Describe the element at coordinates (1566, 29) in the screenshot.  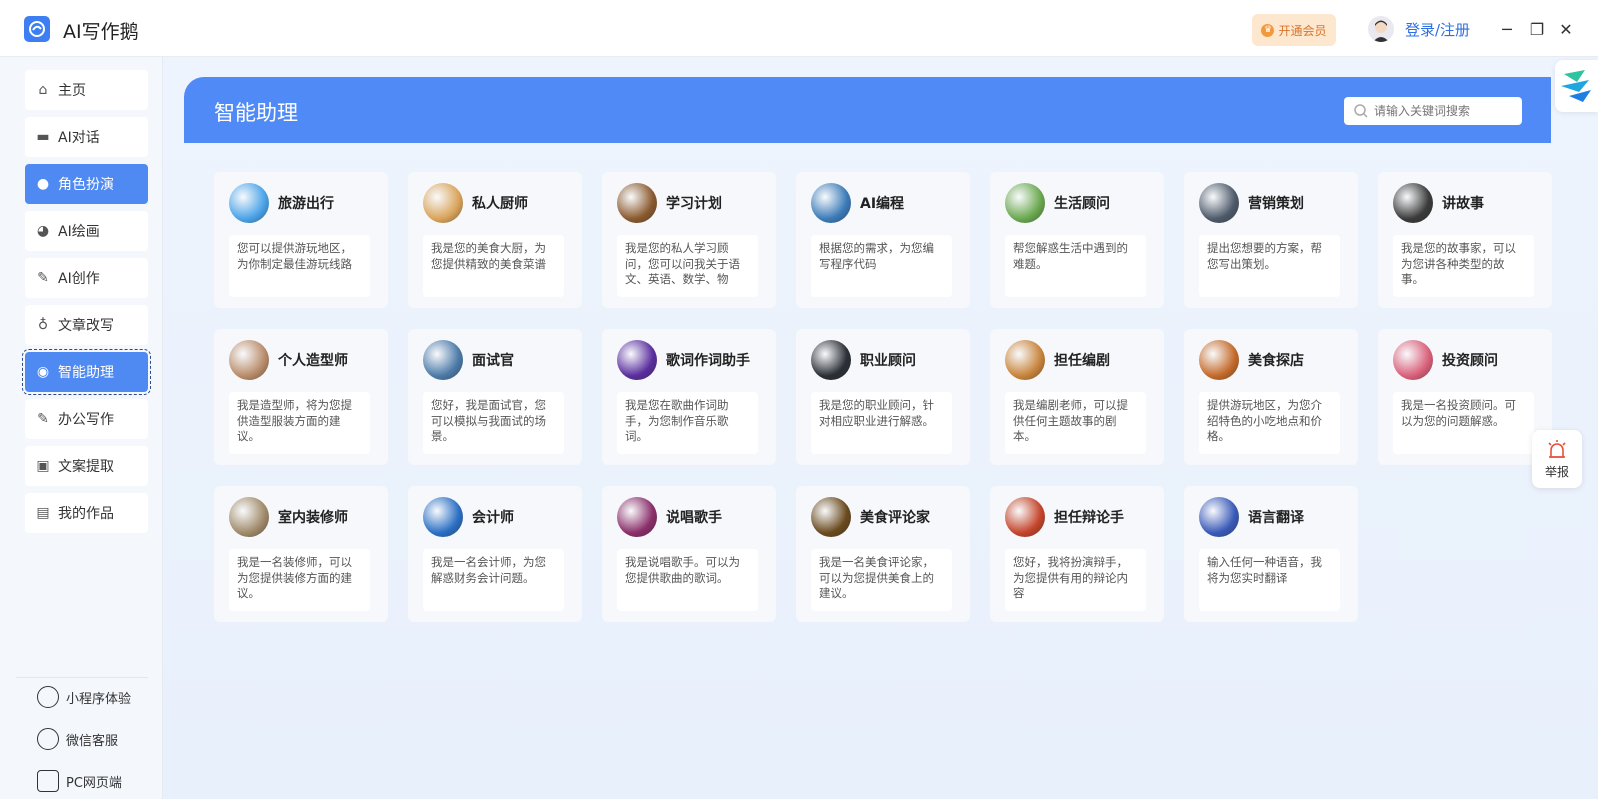
I see `close-button: ✕` at that location.